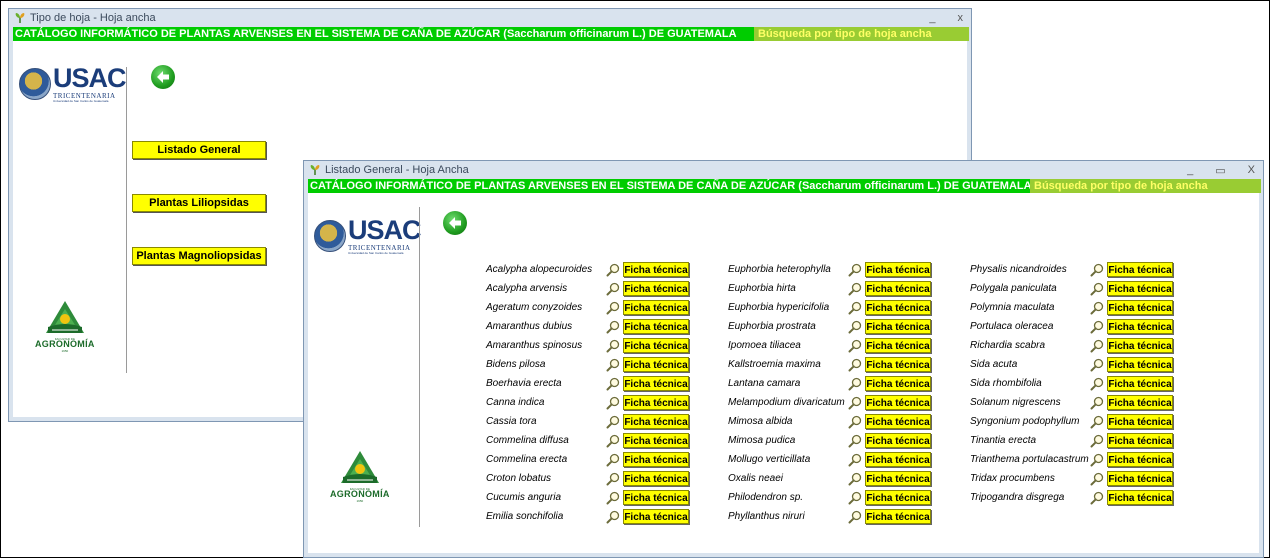  I want to click on close-button: x, so click(961, 18).